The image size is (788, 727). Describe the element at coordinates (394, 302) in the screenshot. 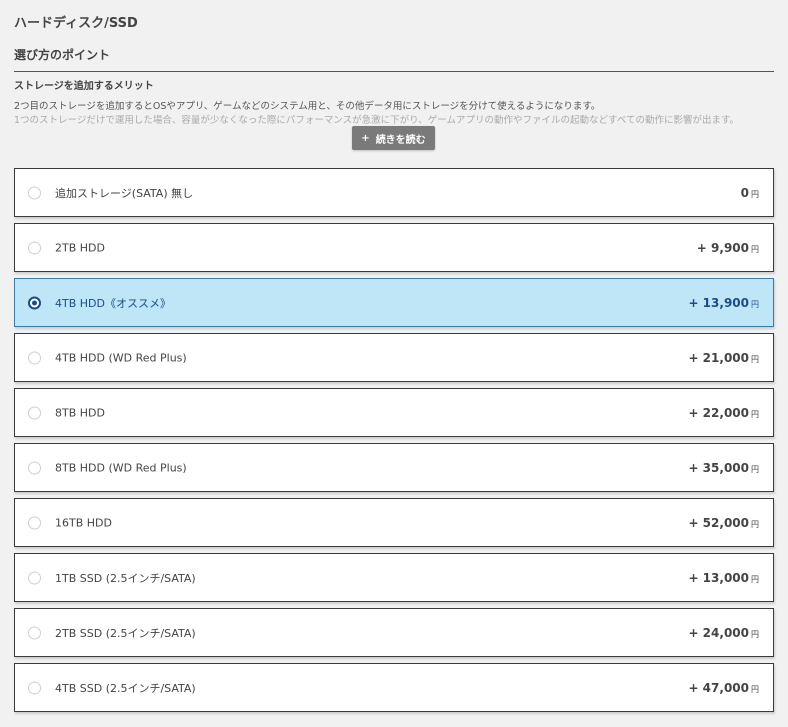

I see `storage-option-selected: 4TB HDD《オススメ》 + 13,900 円` at that location.